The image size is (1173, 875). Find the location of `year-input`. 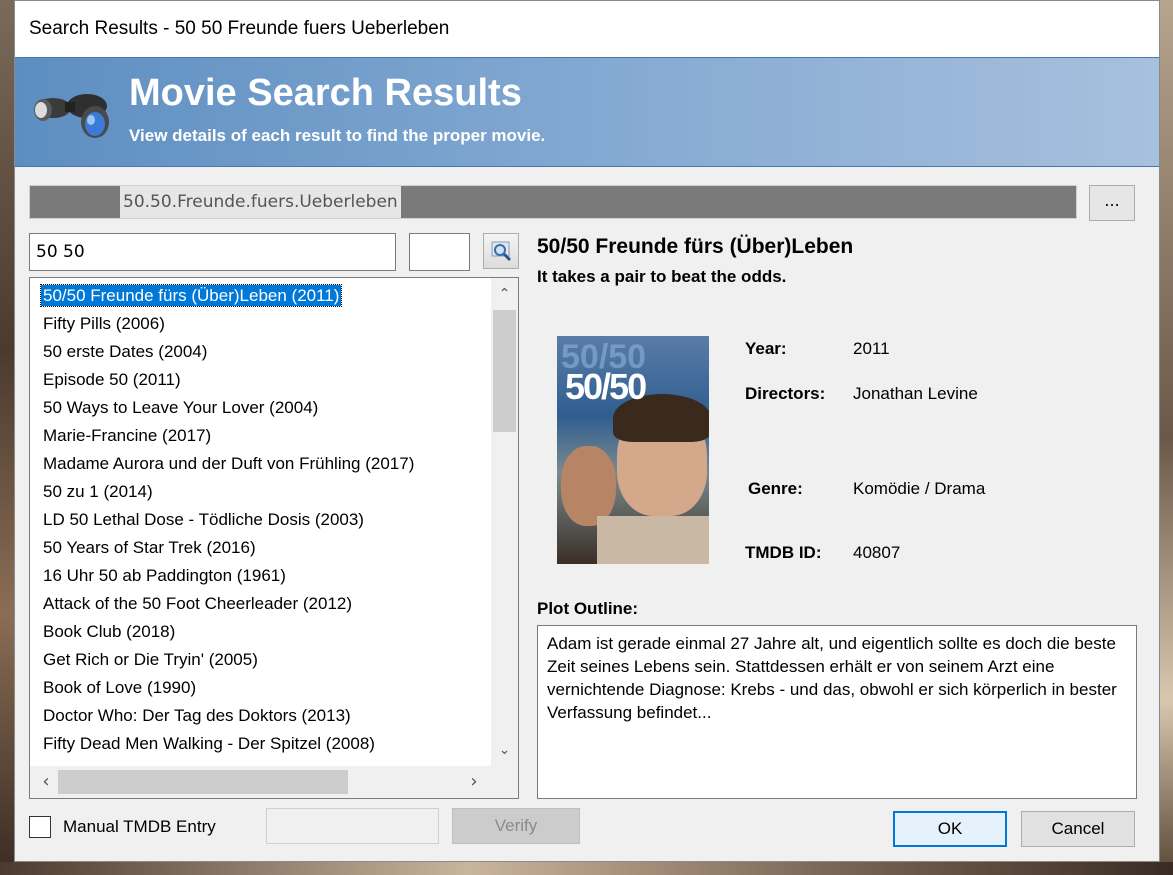

year-input is located at coordinates (439, 252).